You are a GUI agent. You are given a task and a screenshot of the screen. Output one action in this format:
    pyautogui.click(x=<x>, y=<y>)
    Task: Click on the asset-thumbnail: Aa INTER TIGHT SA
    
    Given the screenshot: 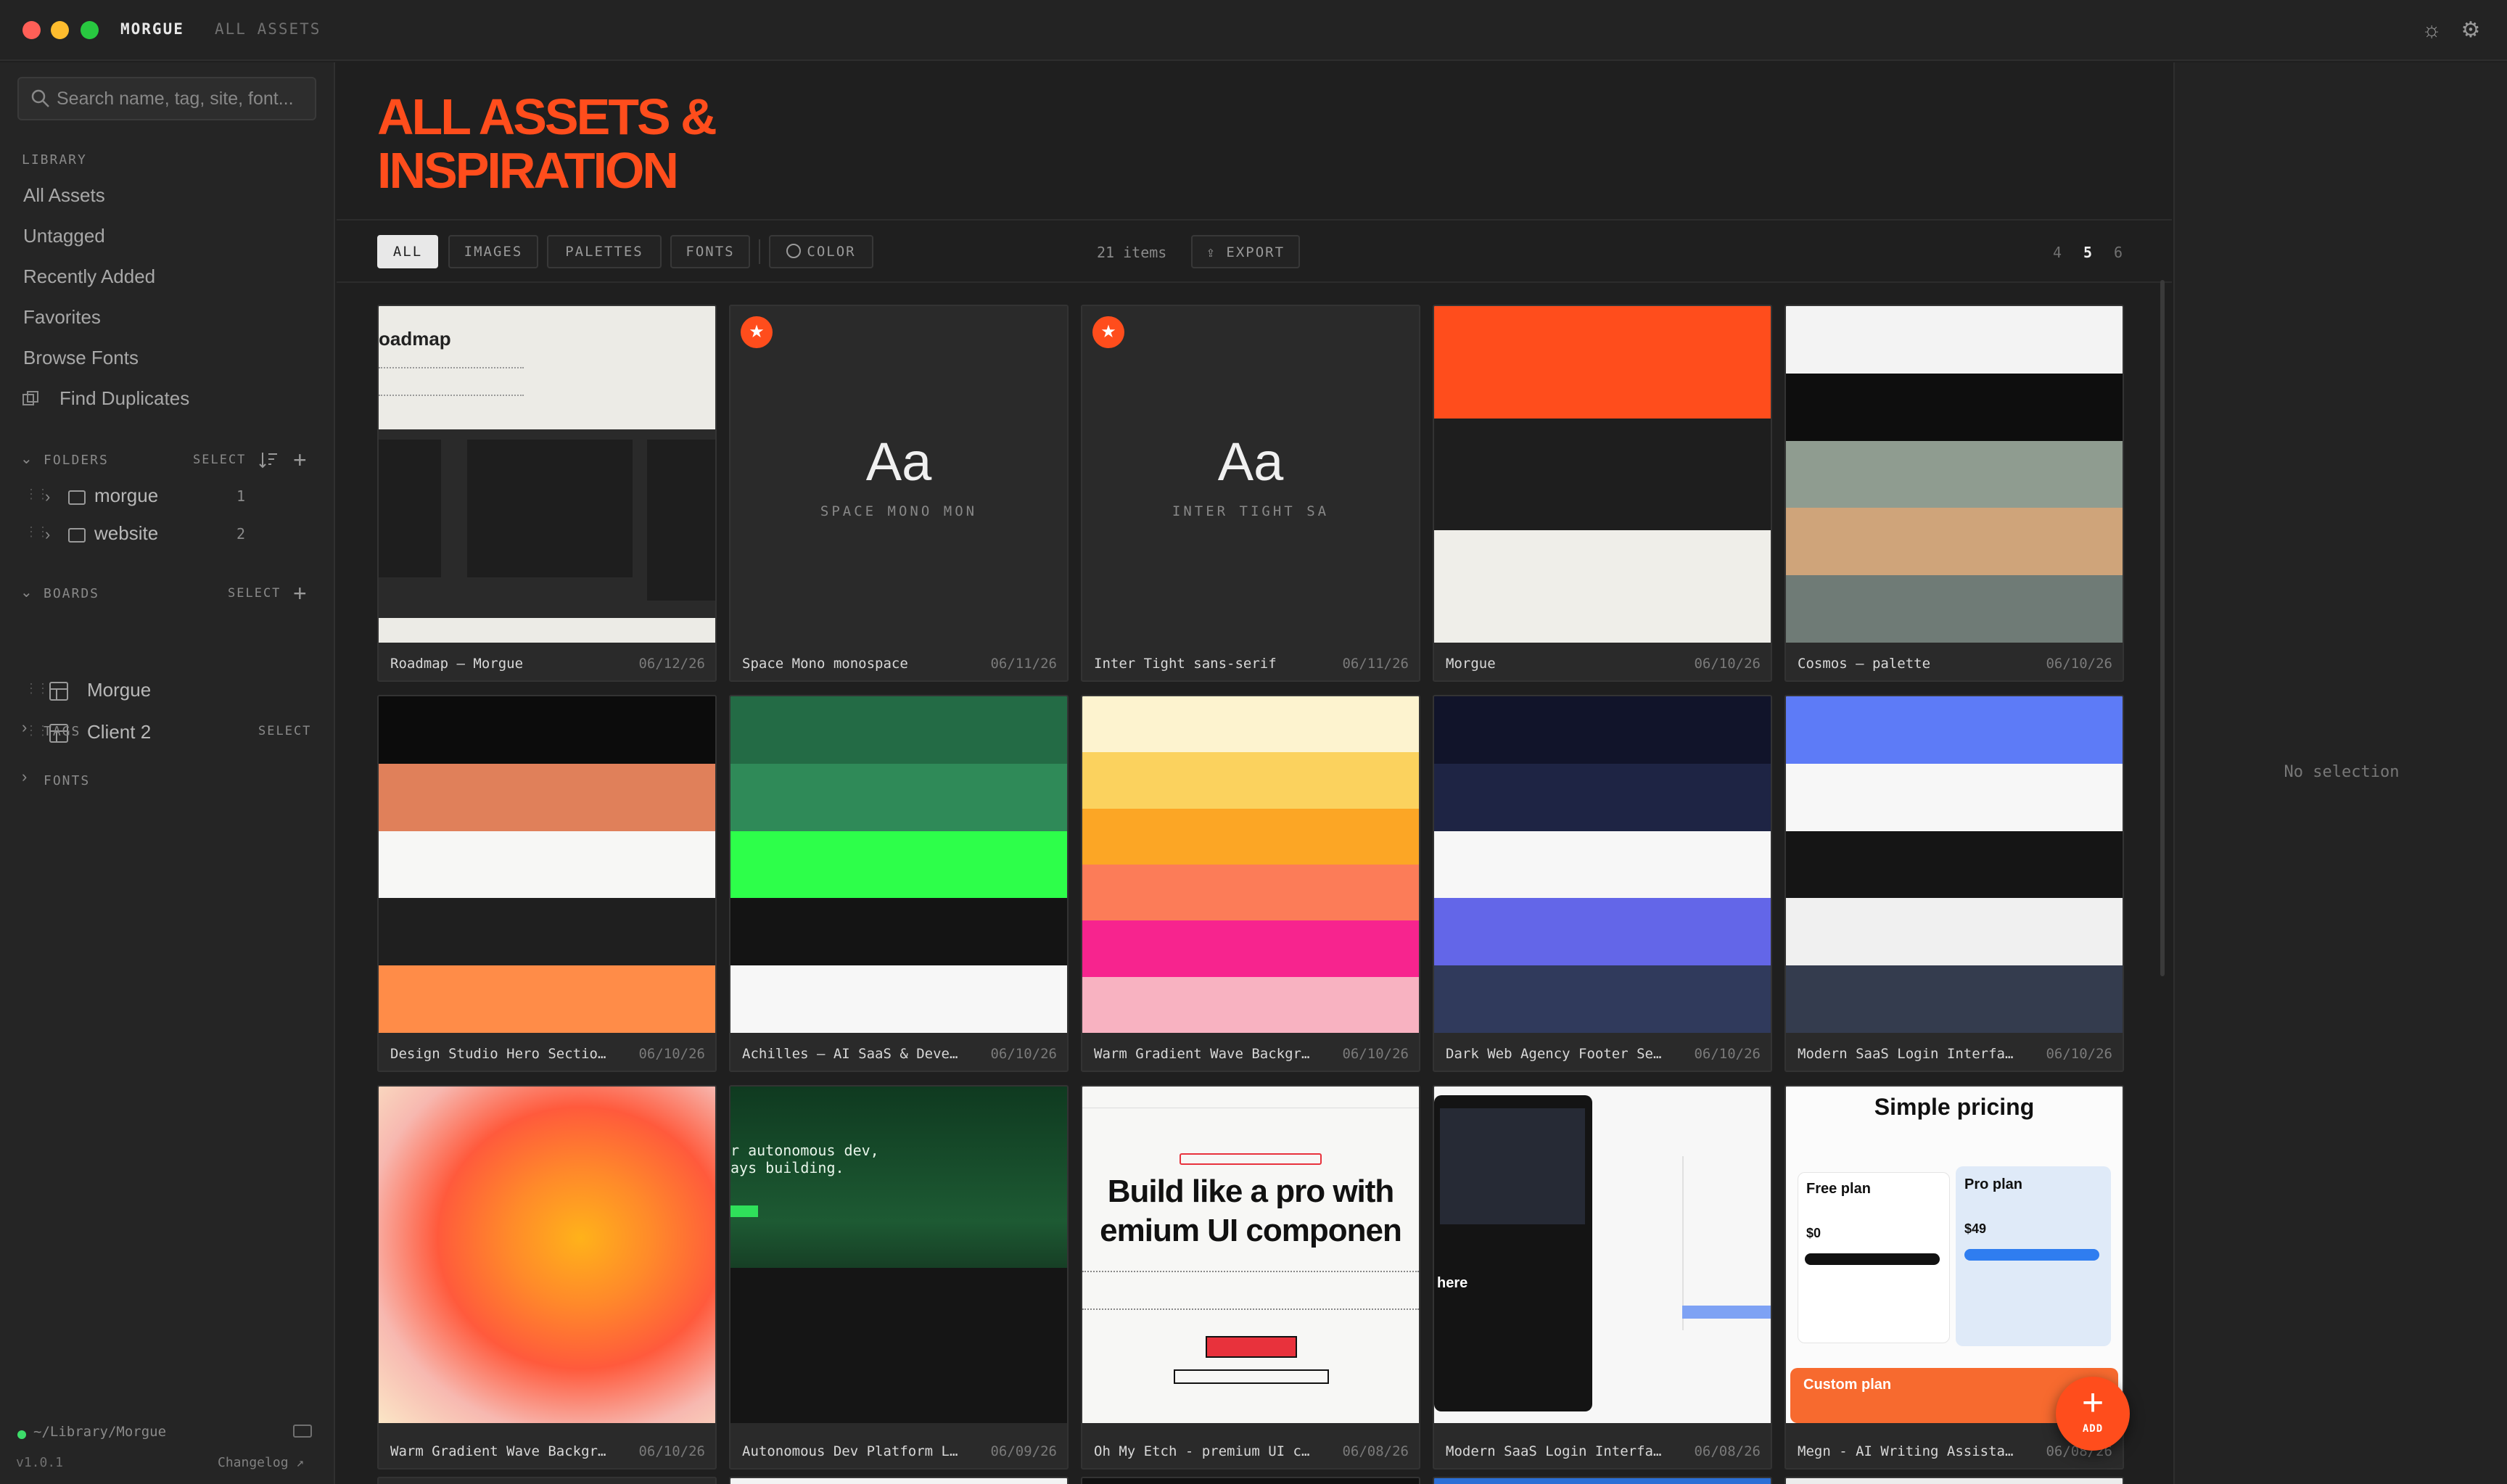 What is the action you would take?
    pyautogui.click(x=1250, y=475)
    